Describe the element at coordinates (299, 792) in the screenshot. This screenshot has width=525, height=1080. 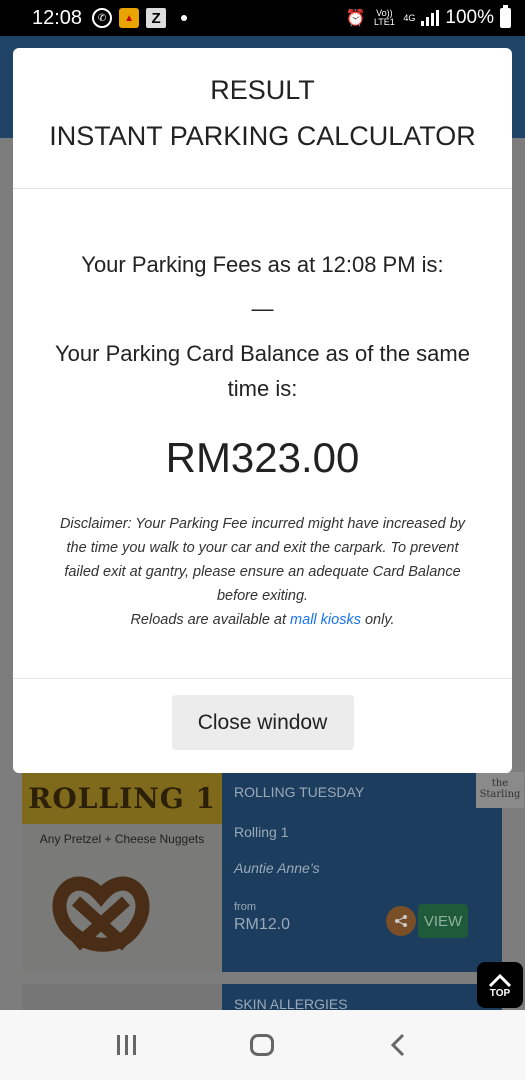
I see `deal-category: ROLLING TUESDAY` at that location.